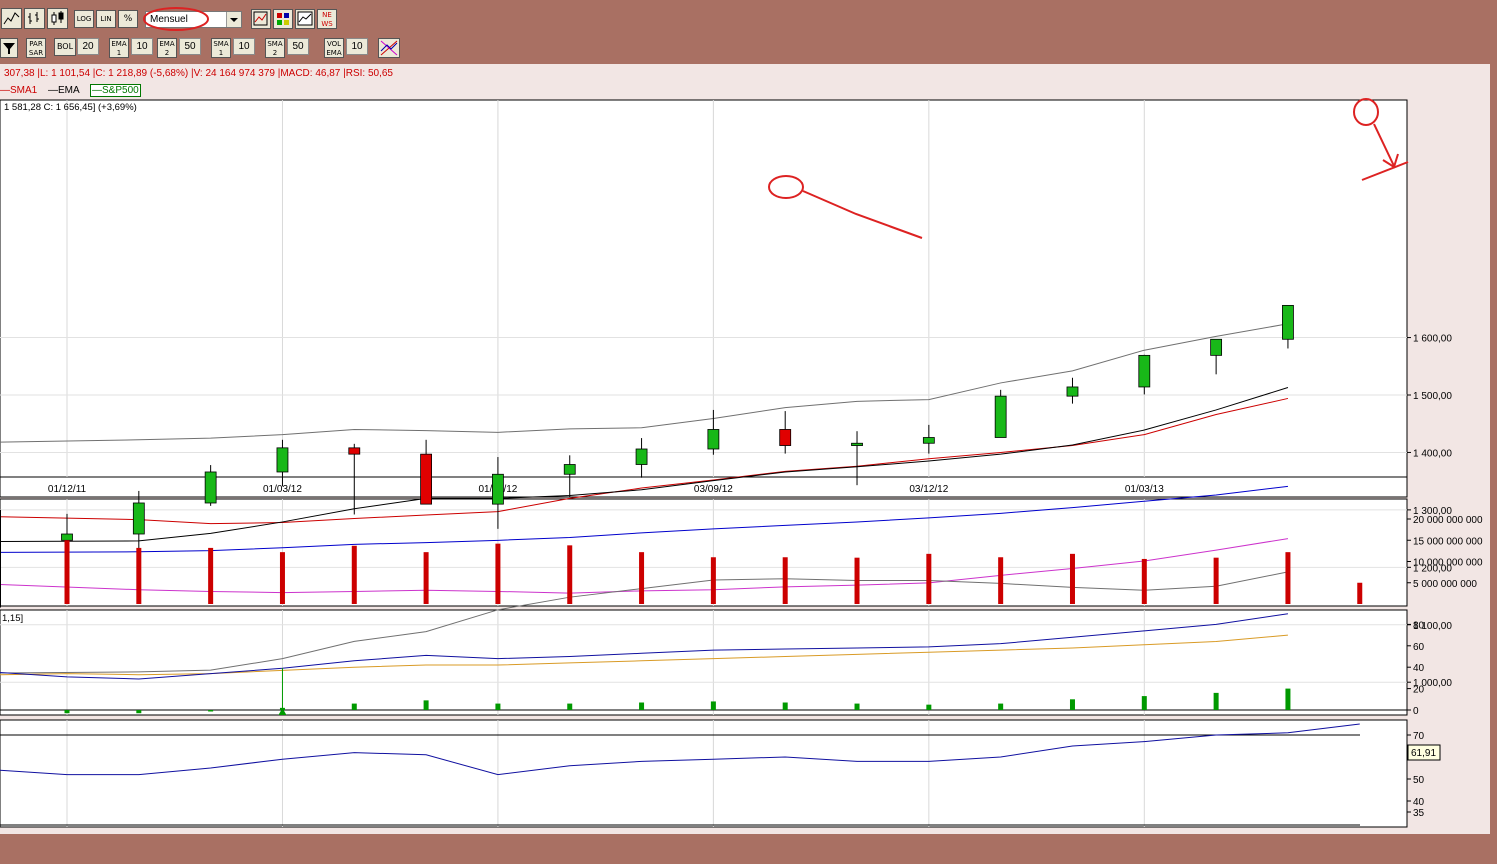  What do you see at coordinates (1445, 584) in the screenshot?
I see `y-tick-label: 5 000 000 000` at bounding box center [1445, 584].